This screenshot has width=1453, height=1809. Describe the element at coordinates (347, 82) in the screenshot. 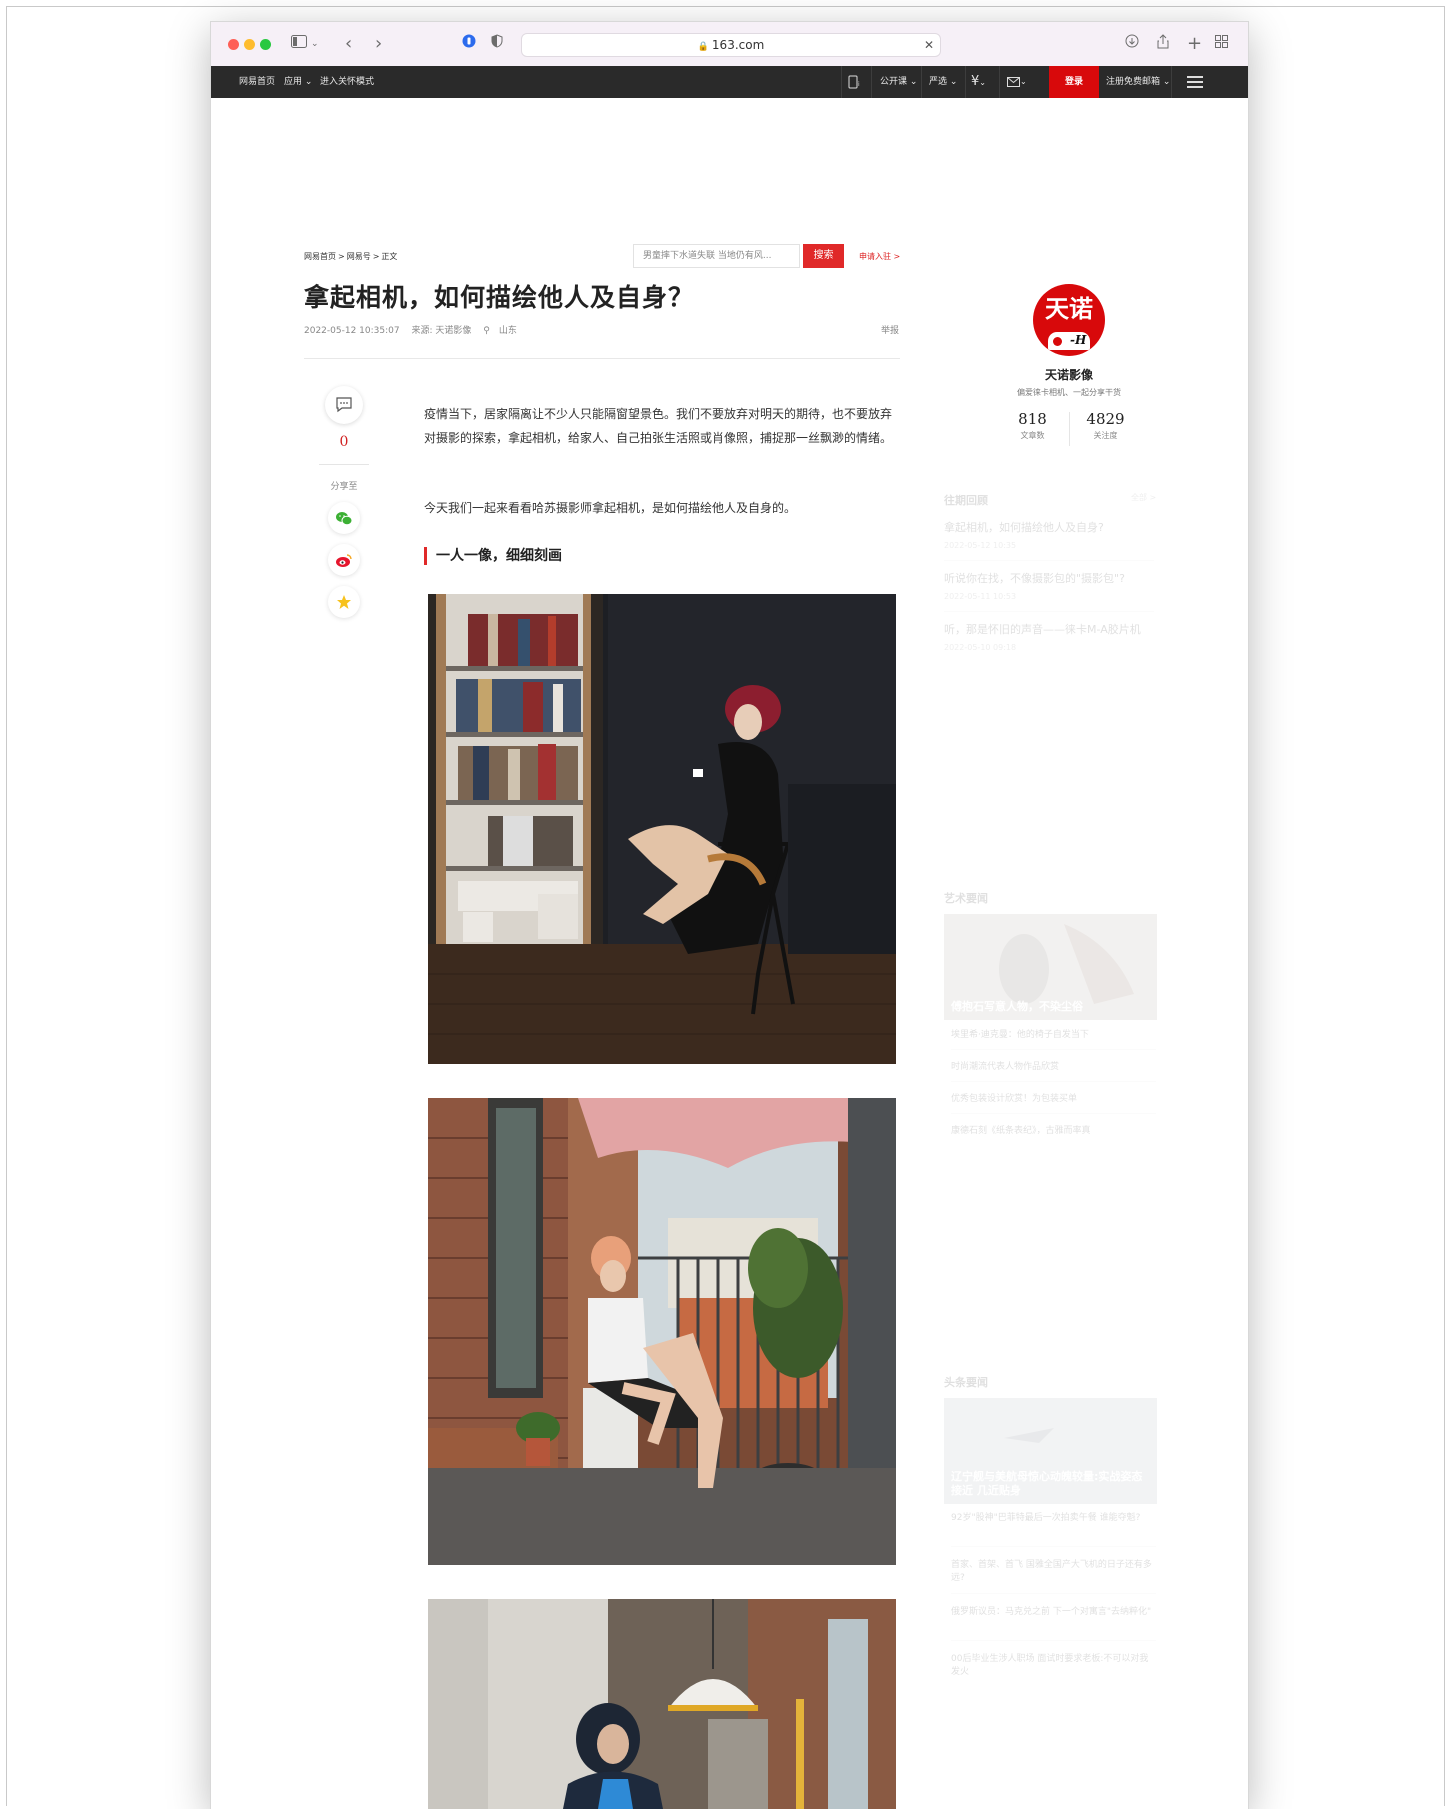

I see `nav-care-mode-link: 进入关怀模式` at that location.